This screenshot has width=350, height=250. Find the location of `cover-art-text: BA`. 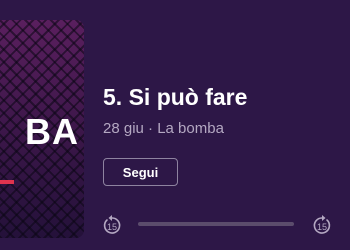

cover-art-text: BA is located at coordinates (52, 131).